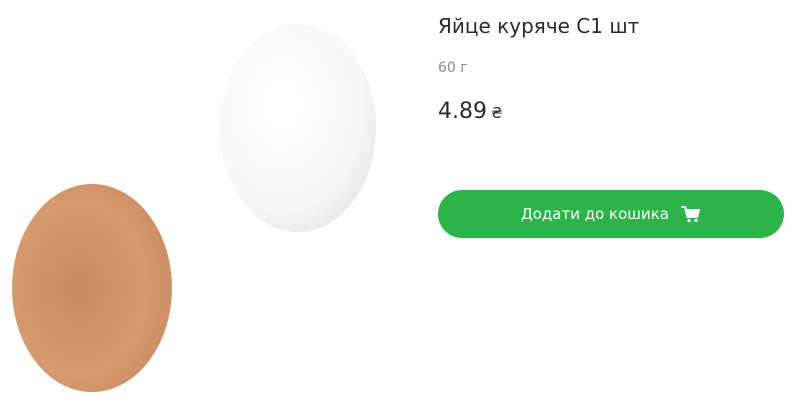 Image resolution: width=800 pixels, height=414 pixels. What do you see at coordinates (595, 214) in the screenshot?
I see `add-to-cart-label: Додати до кошика` at bounding box center [595, 214].